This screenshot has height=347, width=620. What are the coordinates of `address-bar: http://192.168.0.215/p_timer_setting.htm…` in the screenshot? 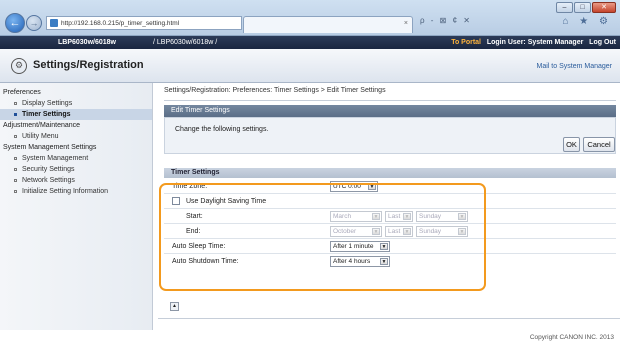 It's located at (144, 23).